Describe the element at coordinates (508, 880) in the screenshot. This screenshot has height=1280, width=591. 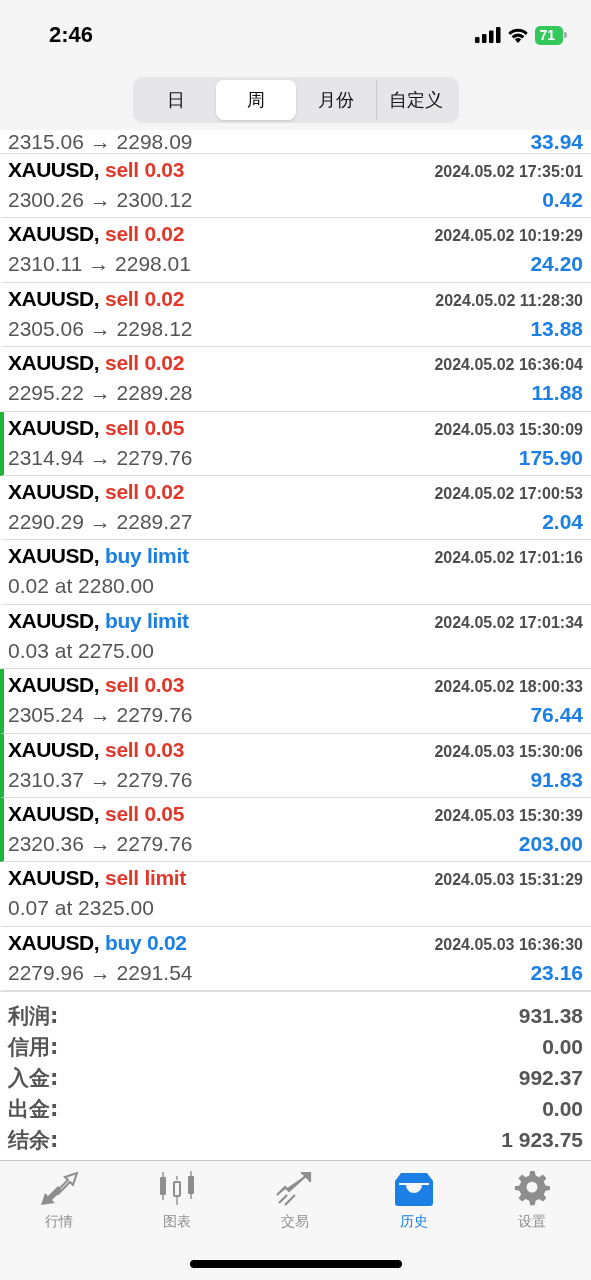
I see `deal-time: 2024.05.03 15:31:29` at that location.